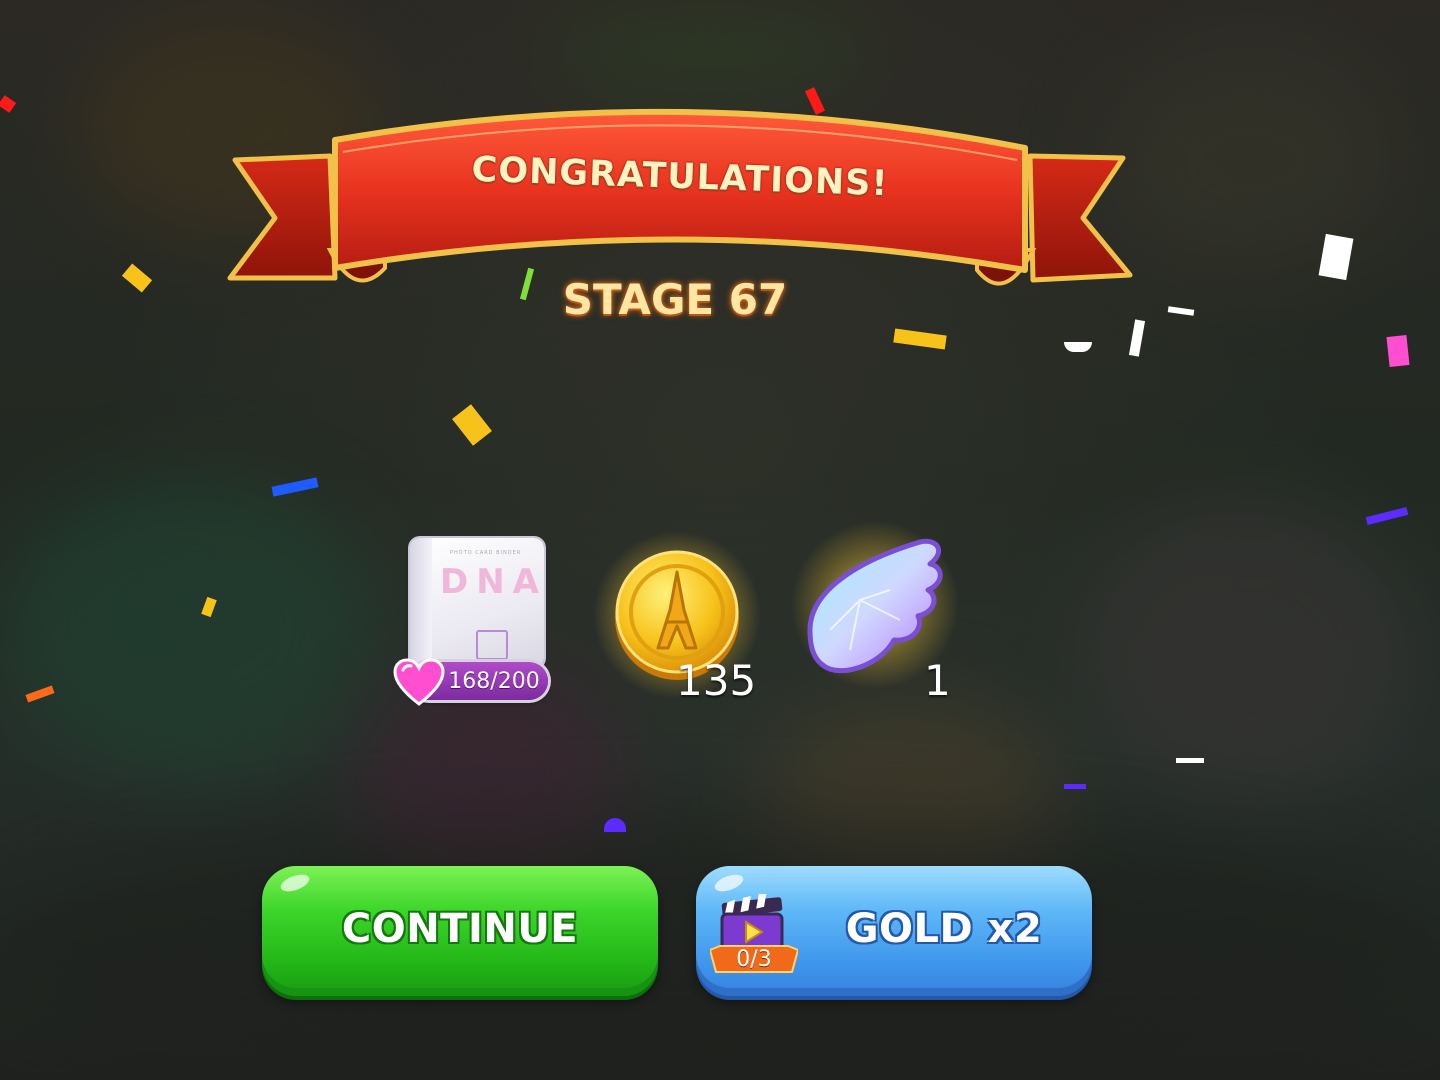 This screenshot has height=1080, width=1440. What do you see at coordinates (494, 681) in the screenshot?
I see `card-progress-text: 168/200` at bounding box center [494, 681].